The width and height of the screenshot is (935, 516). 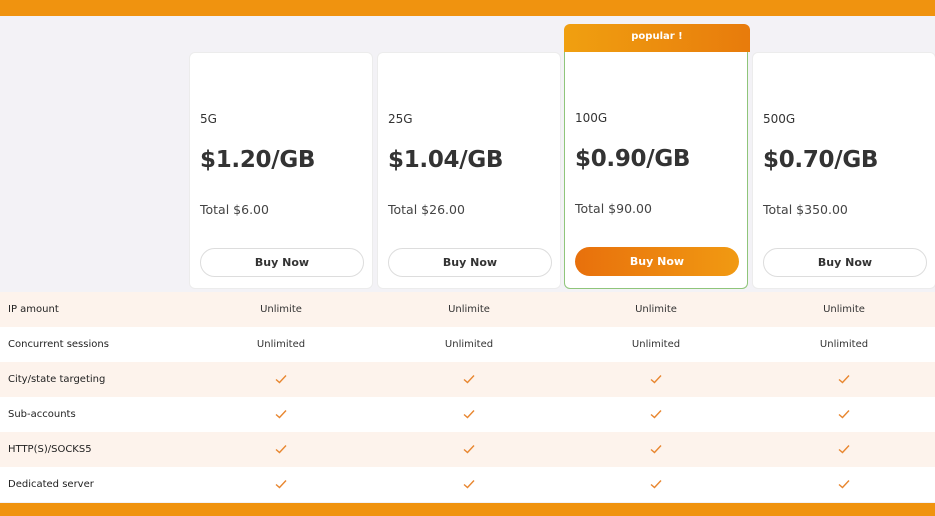 What do you see at coordinates (234, 209) in the screenshot?
I see `plan-total: Total $6.00` at bounding box center [234, 209].